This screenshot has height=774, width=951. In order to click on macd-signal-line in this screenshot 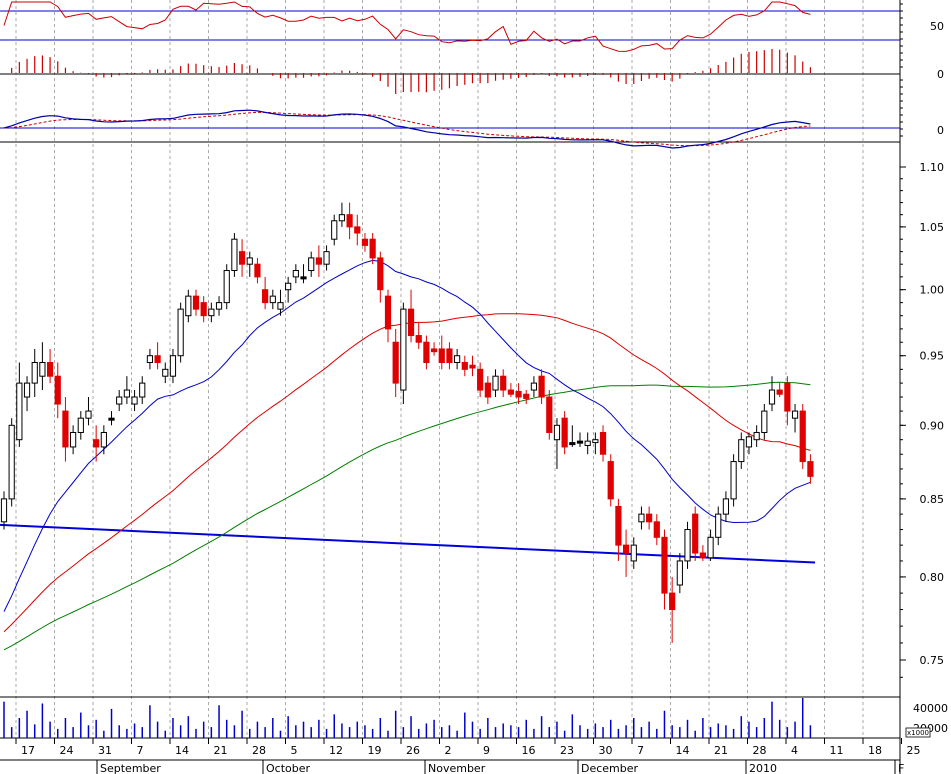, I will do `click(407, 129)`.